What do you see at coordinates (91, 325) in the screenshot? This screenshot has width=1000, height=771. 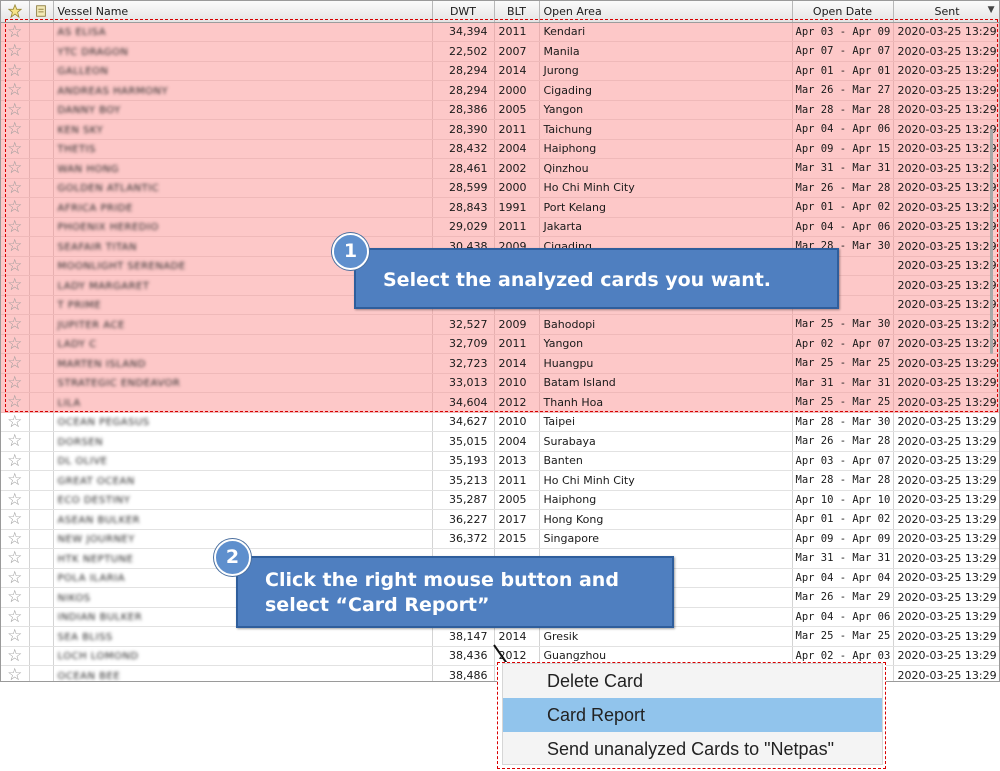 I see `vessel-name-text: JUPITER ACE` at bounding box center [91, 325].